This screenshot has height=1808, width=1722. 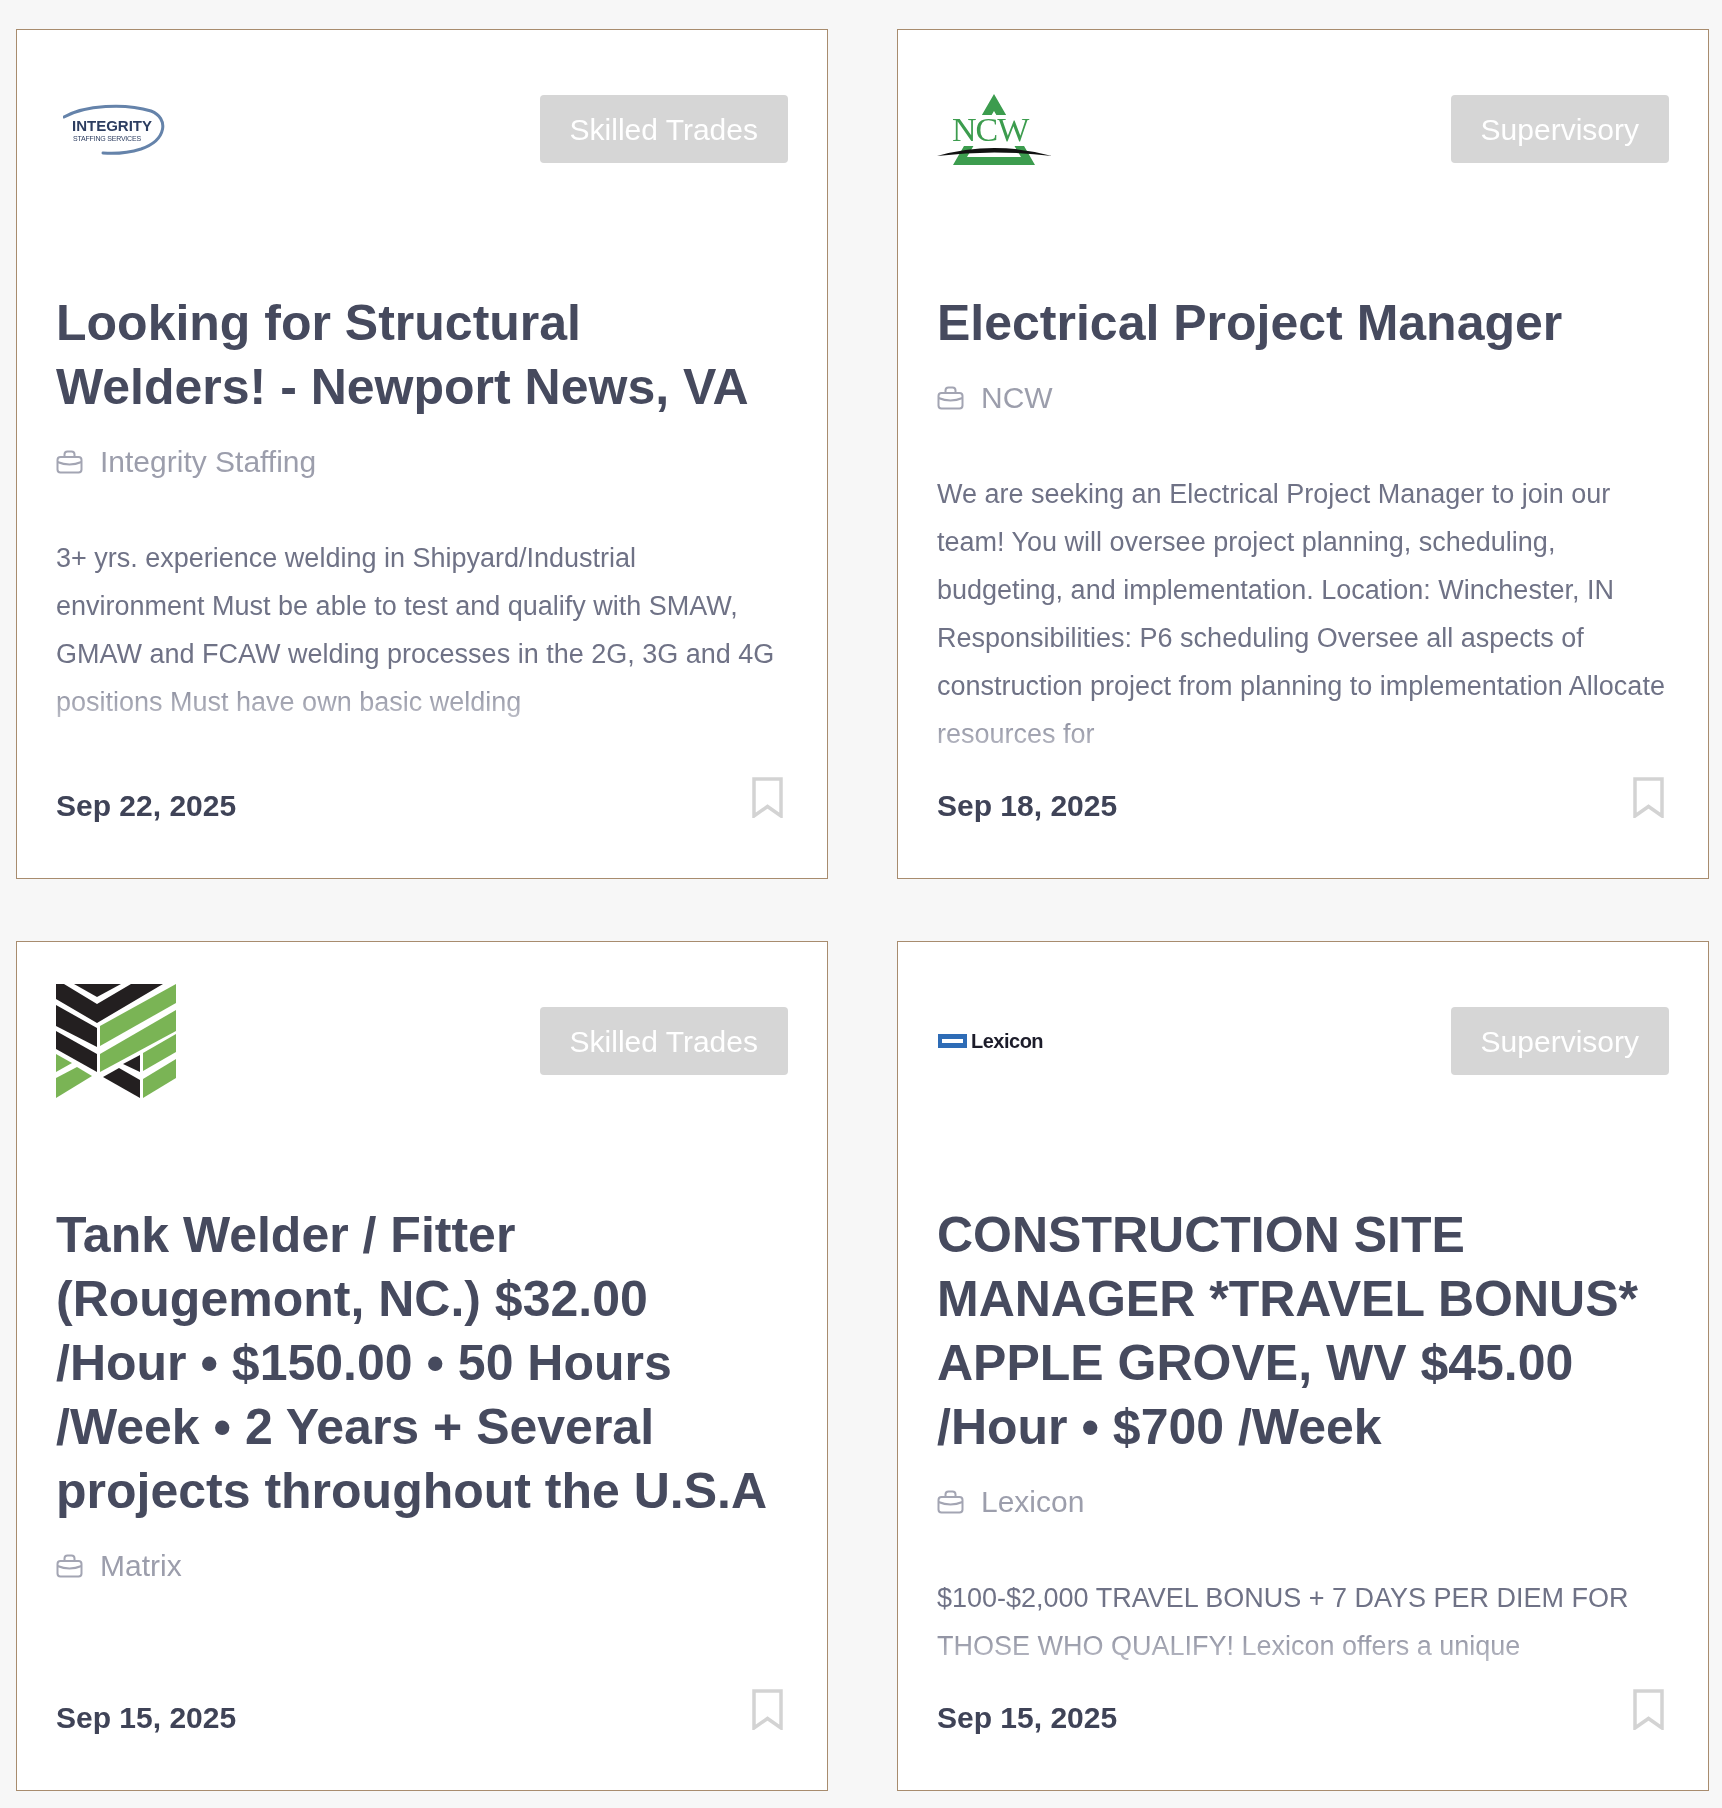 What do you see at coordinates (403, 355) in the screenshot?
I see `job-title: Looking for Structural Welders! - Newport News, VA` at bounding box center [403, 355].